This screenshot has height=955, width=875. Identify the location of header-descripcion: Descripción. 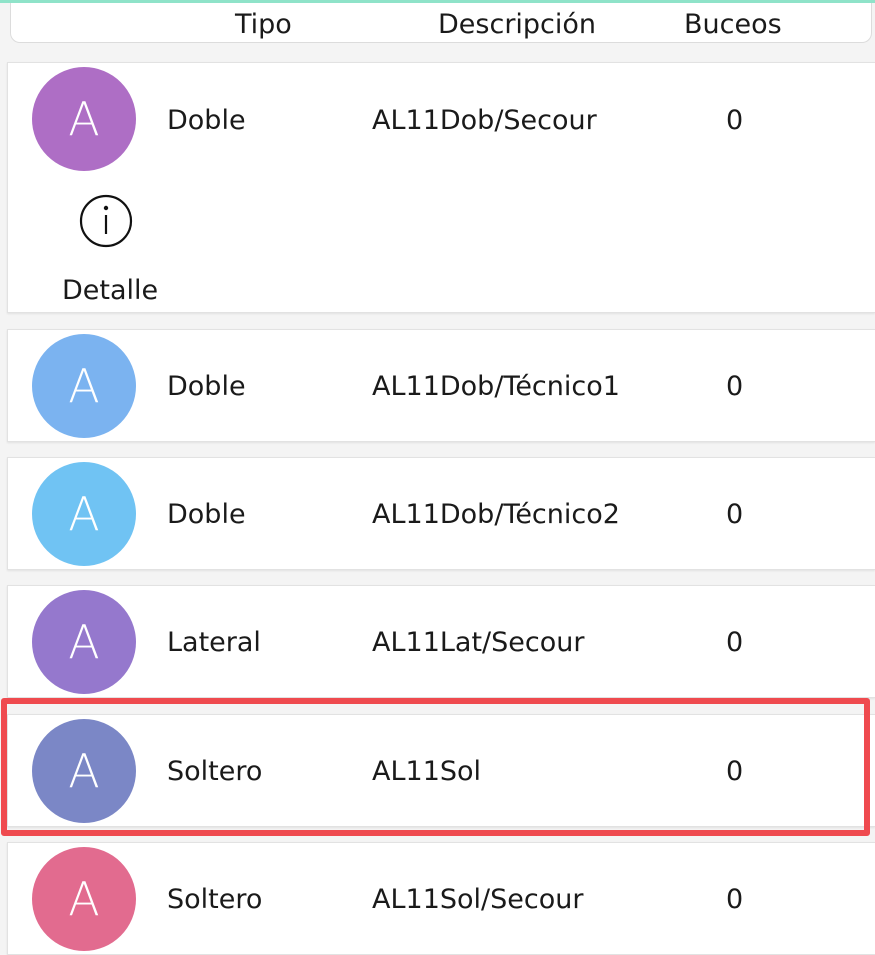
(517, 24).